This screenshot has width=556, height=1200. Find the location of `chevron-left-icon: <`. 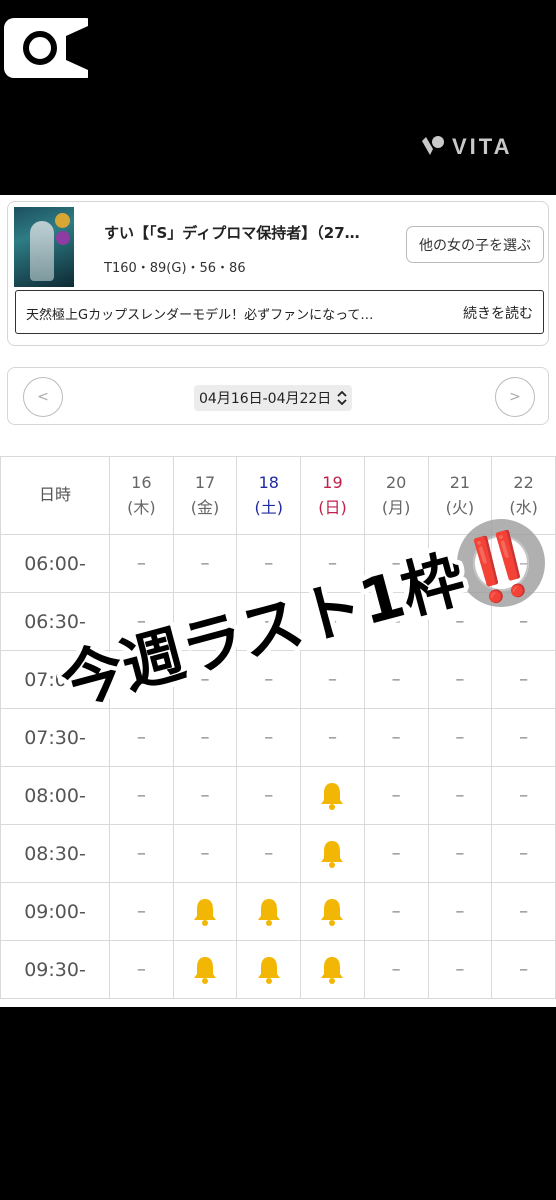

chevron-left-icon: < is located at coordinates (43, 397).